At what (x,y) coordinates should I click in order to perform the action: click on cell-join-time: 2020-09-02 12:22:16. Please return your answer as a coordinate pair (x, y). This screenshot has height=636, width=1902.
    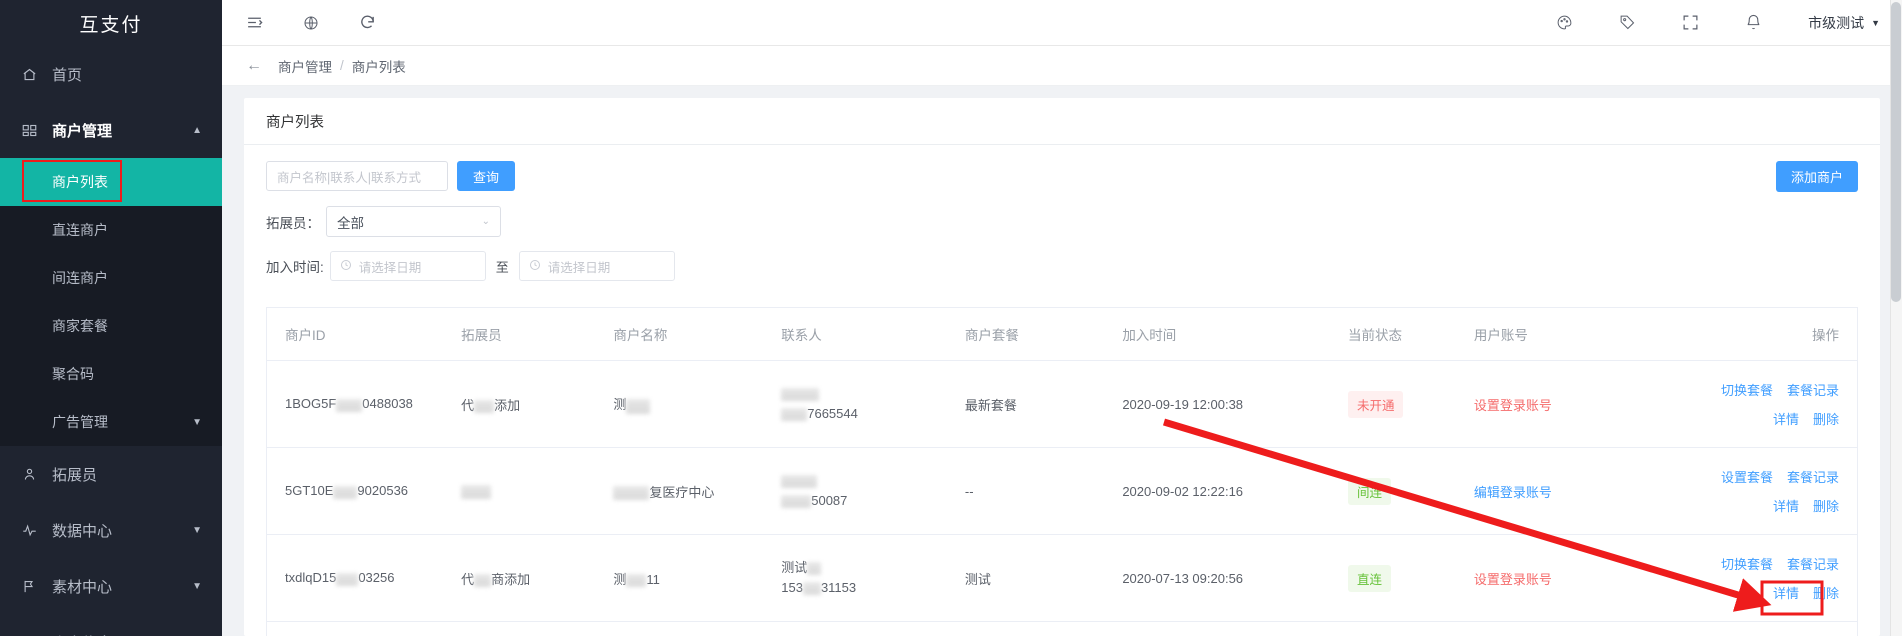
    Looking at the image, I should click on (1235, 491).